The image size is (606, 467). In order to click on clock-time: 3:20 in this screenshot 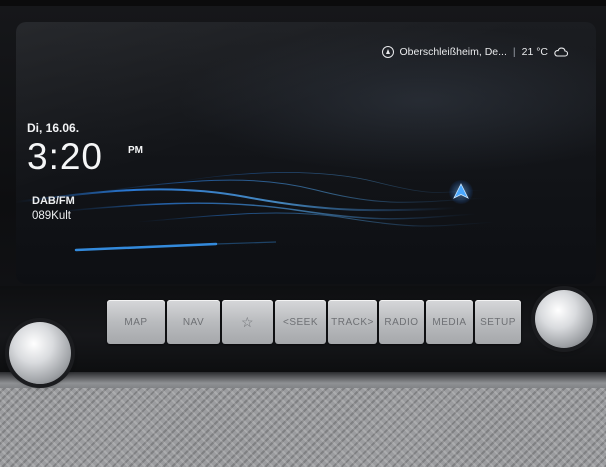, I will do `click(65, 156)`.